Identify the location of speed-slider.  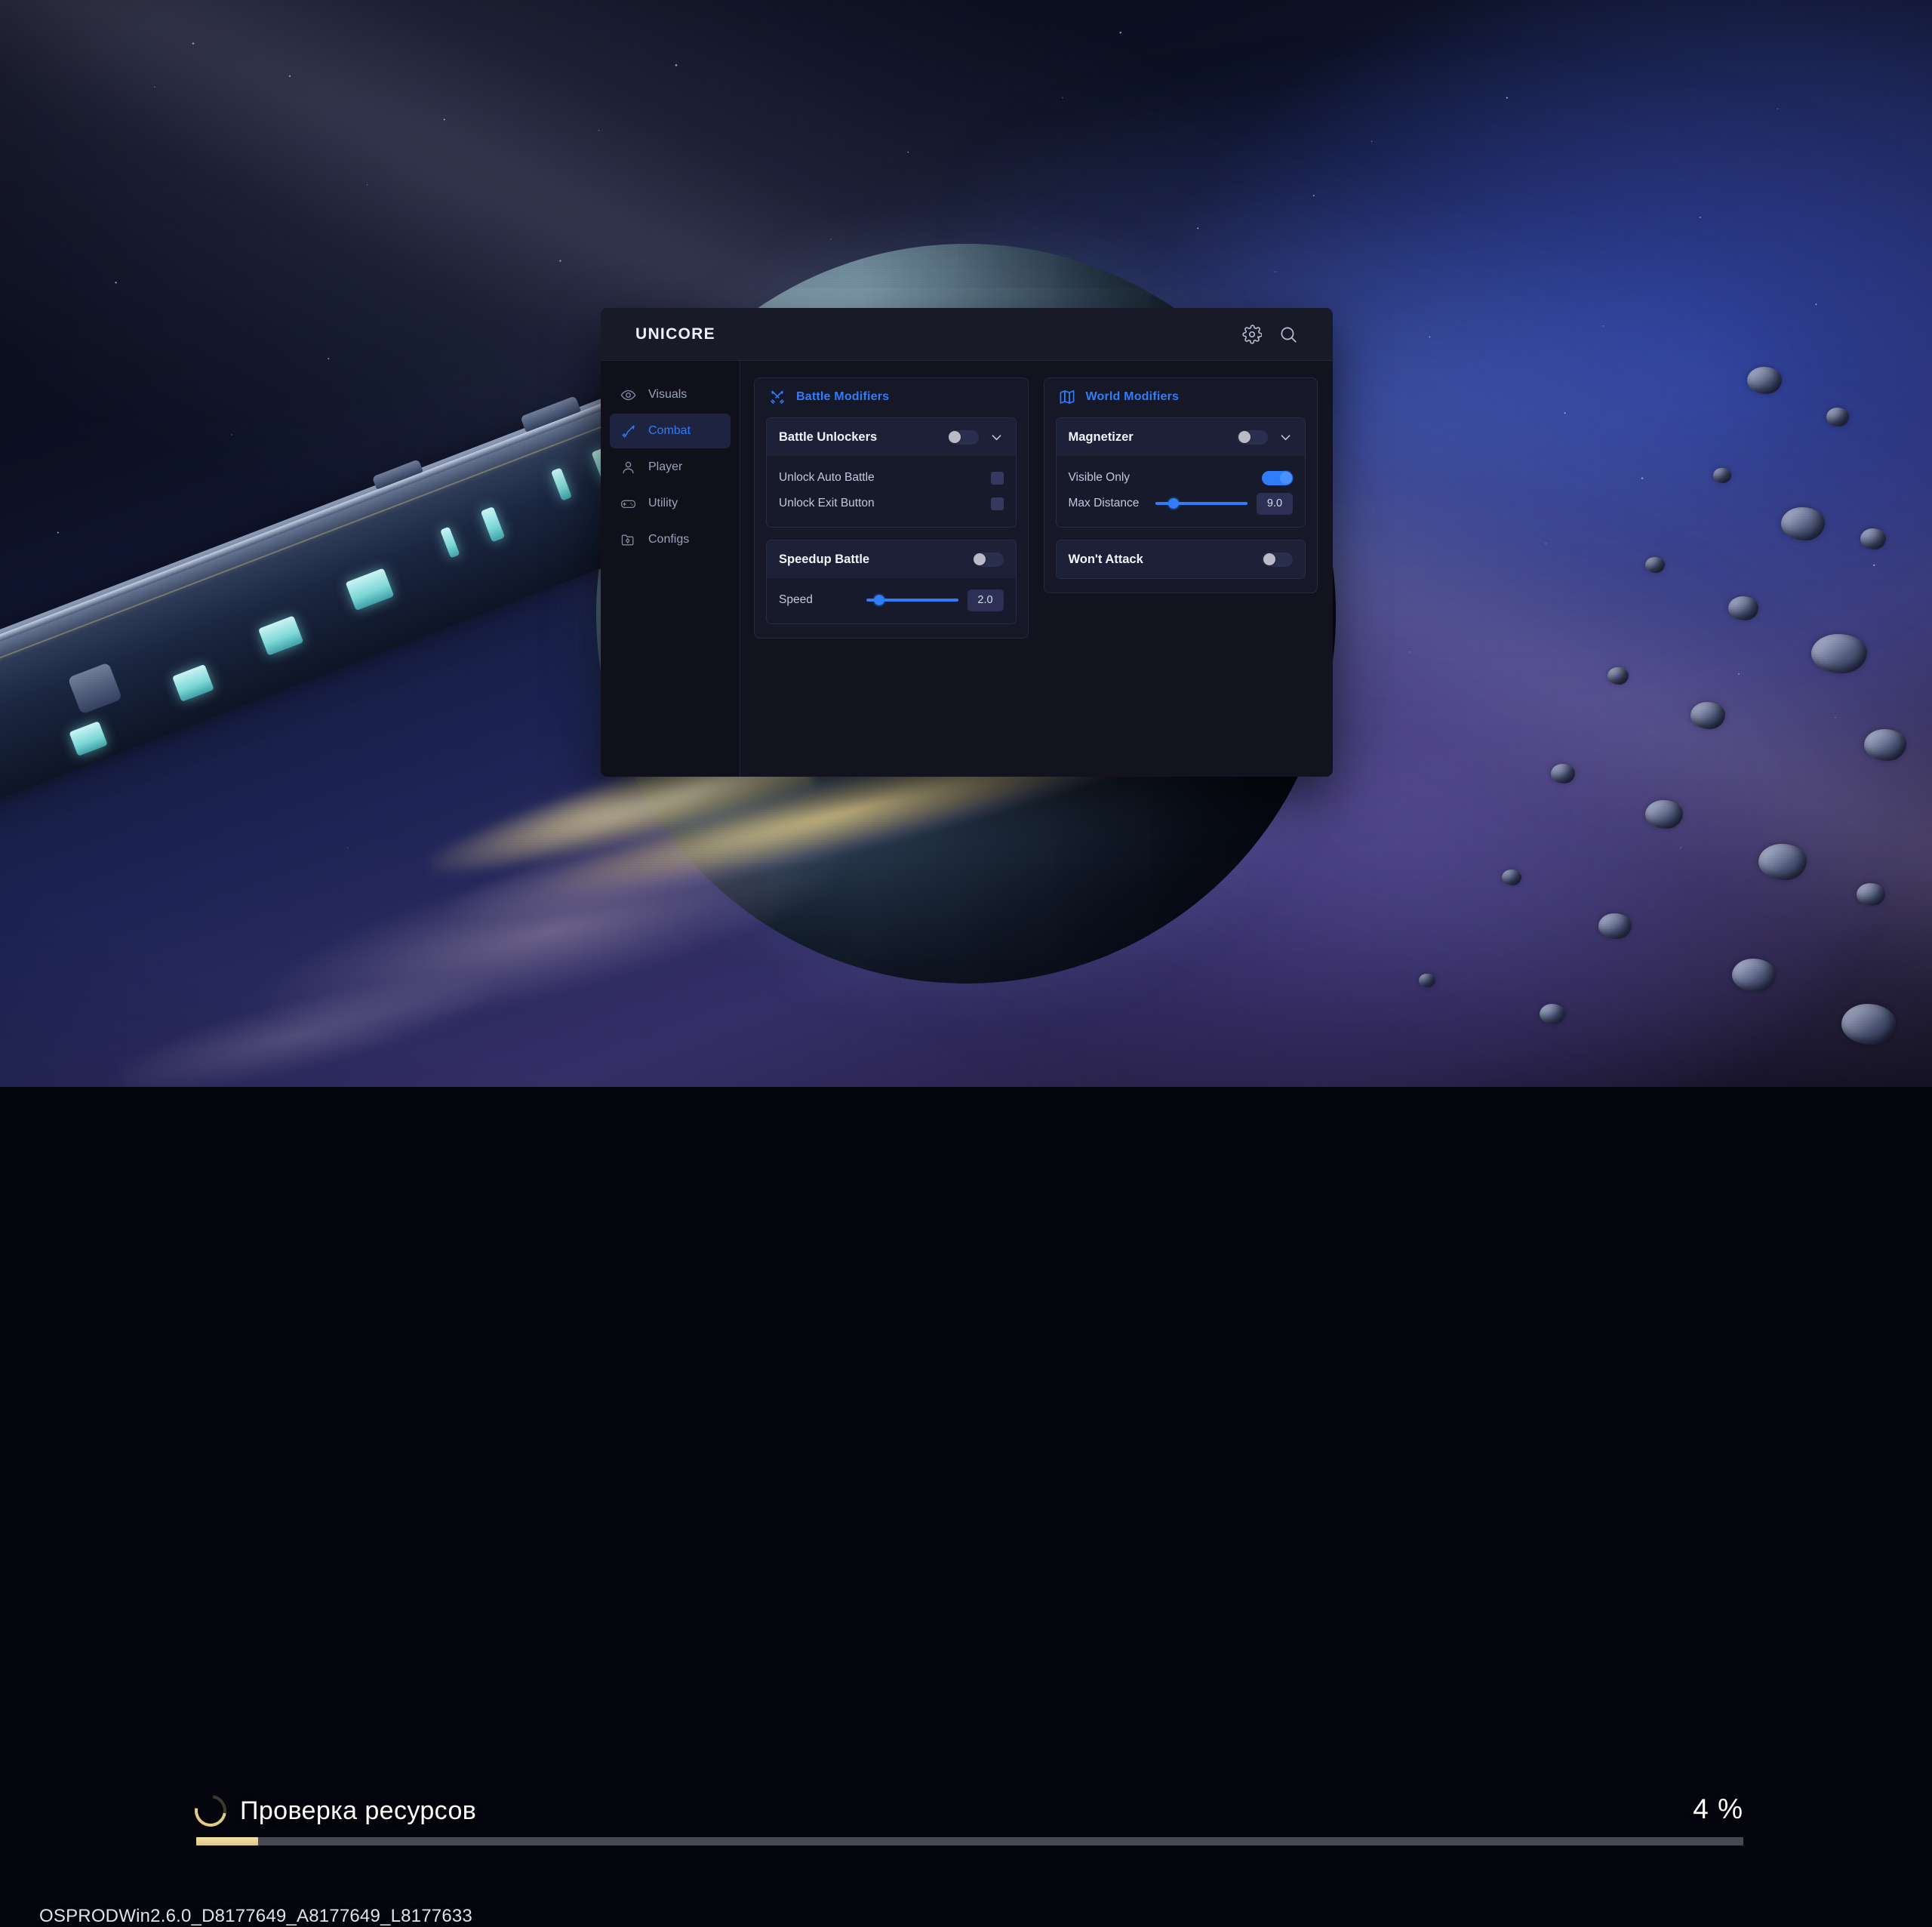
(912, 600).